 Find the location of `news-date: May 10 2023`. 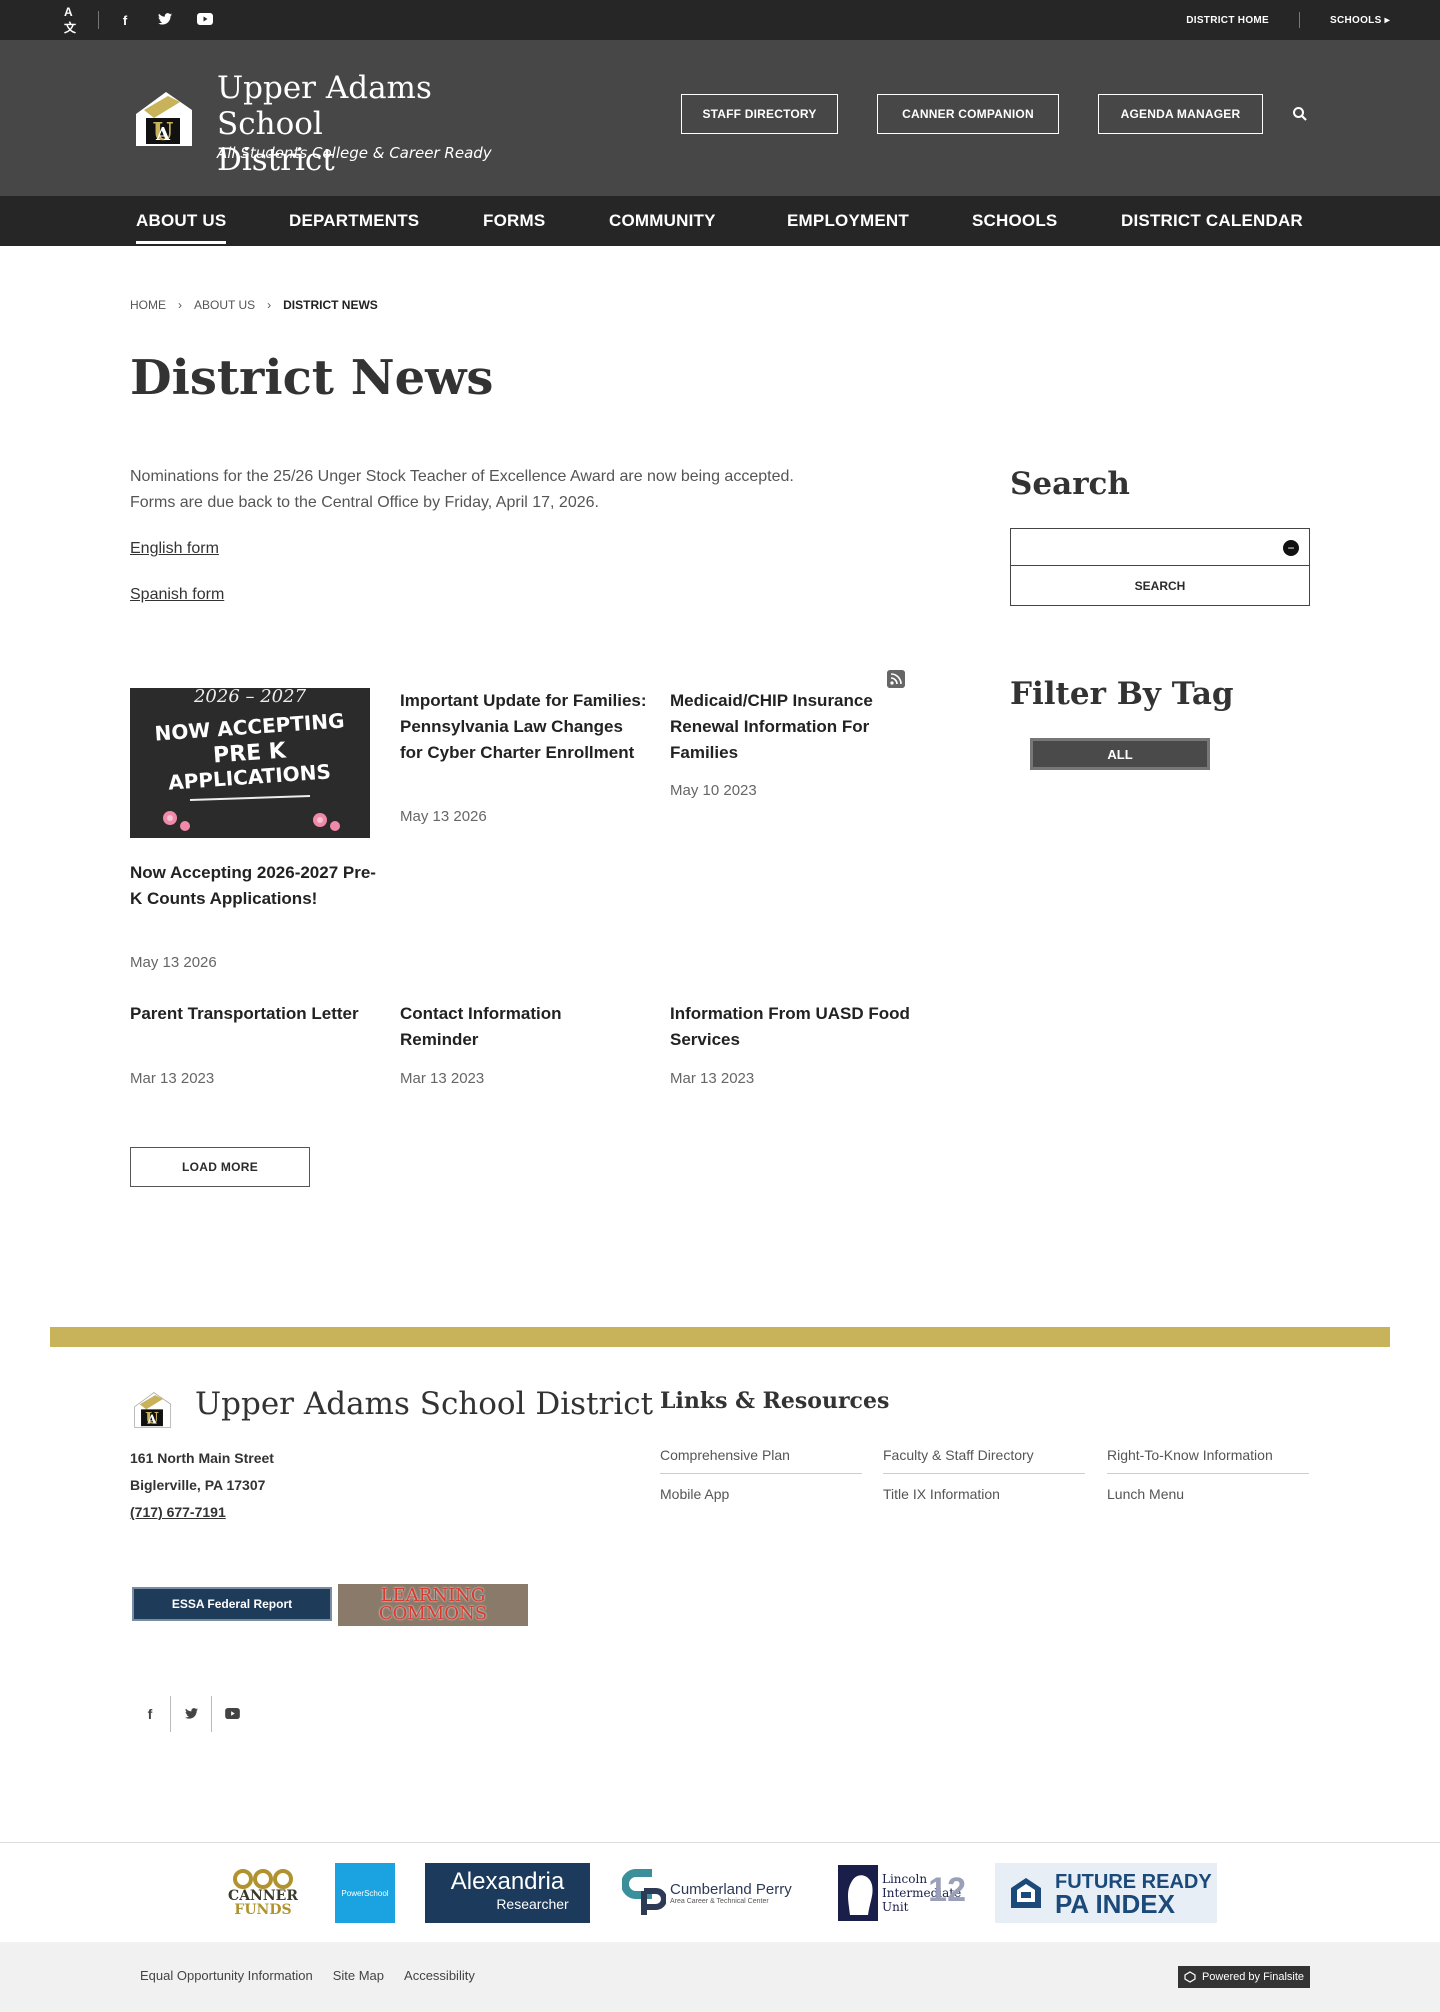

news-date: May 10 2023 is located at coordinates (713, 790).